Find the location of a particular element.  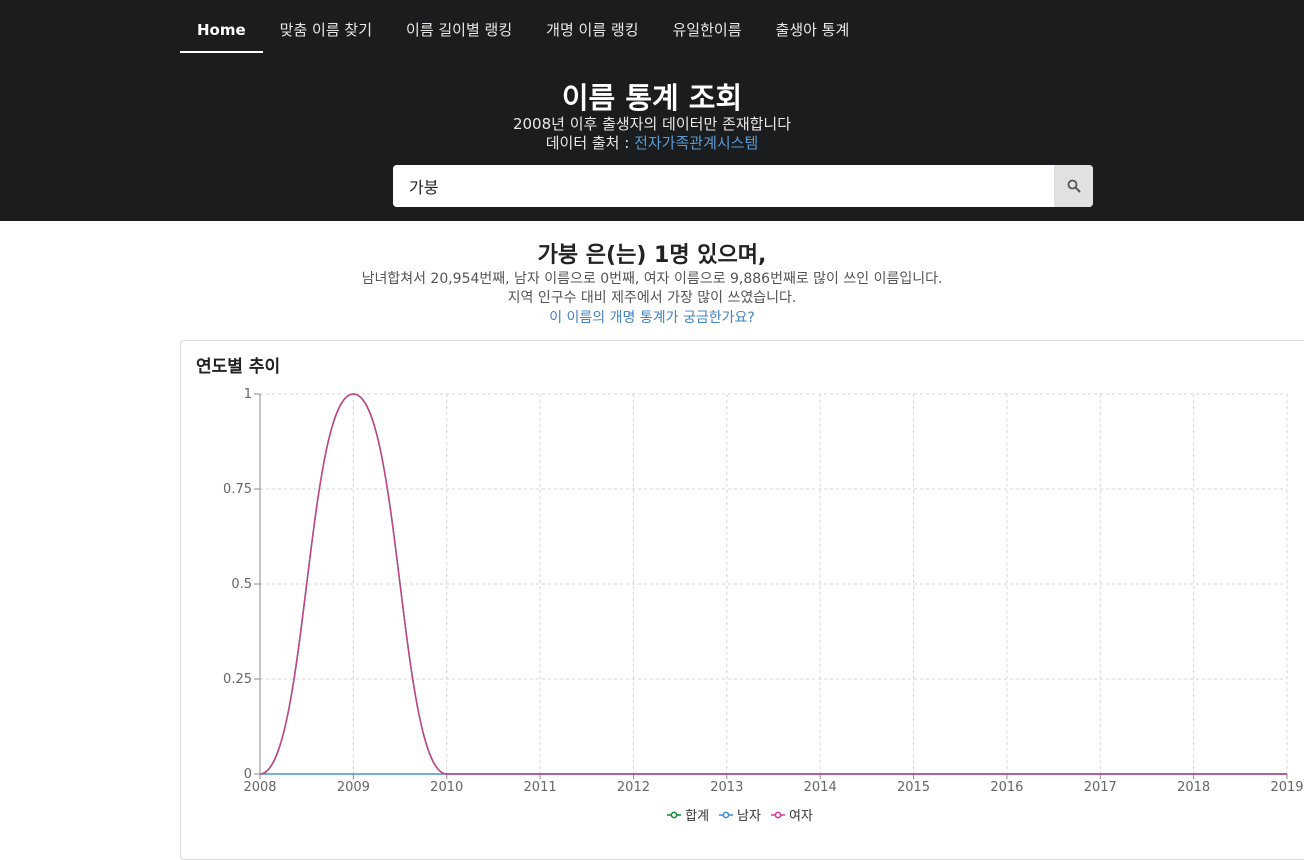

chart-legend: 합계 남자 여자 is located at coordinates (650, 814).